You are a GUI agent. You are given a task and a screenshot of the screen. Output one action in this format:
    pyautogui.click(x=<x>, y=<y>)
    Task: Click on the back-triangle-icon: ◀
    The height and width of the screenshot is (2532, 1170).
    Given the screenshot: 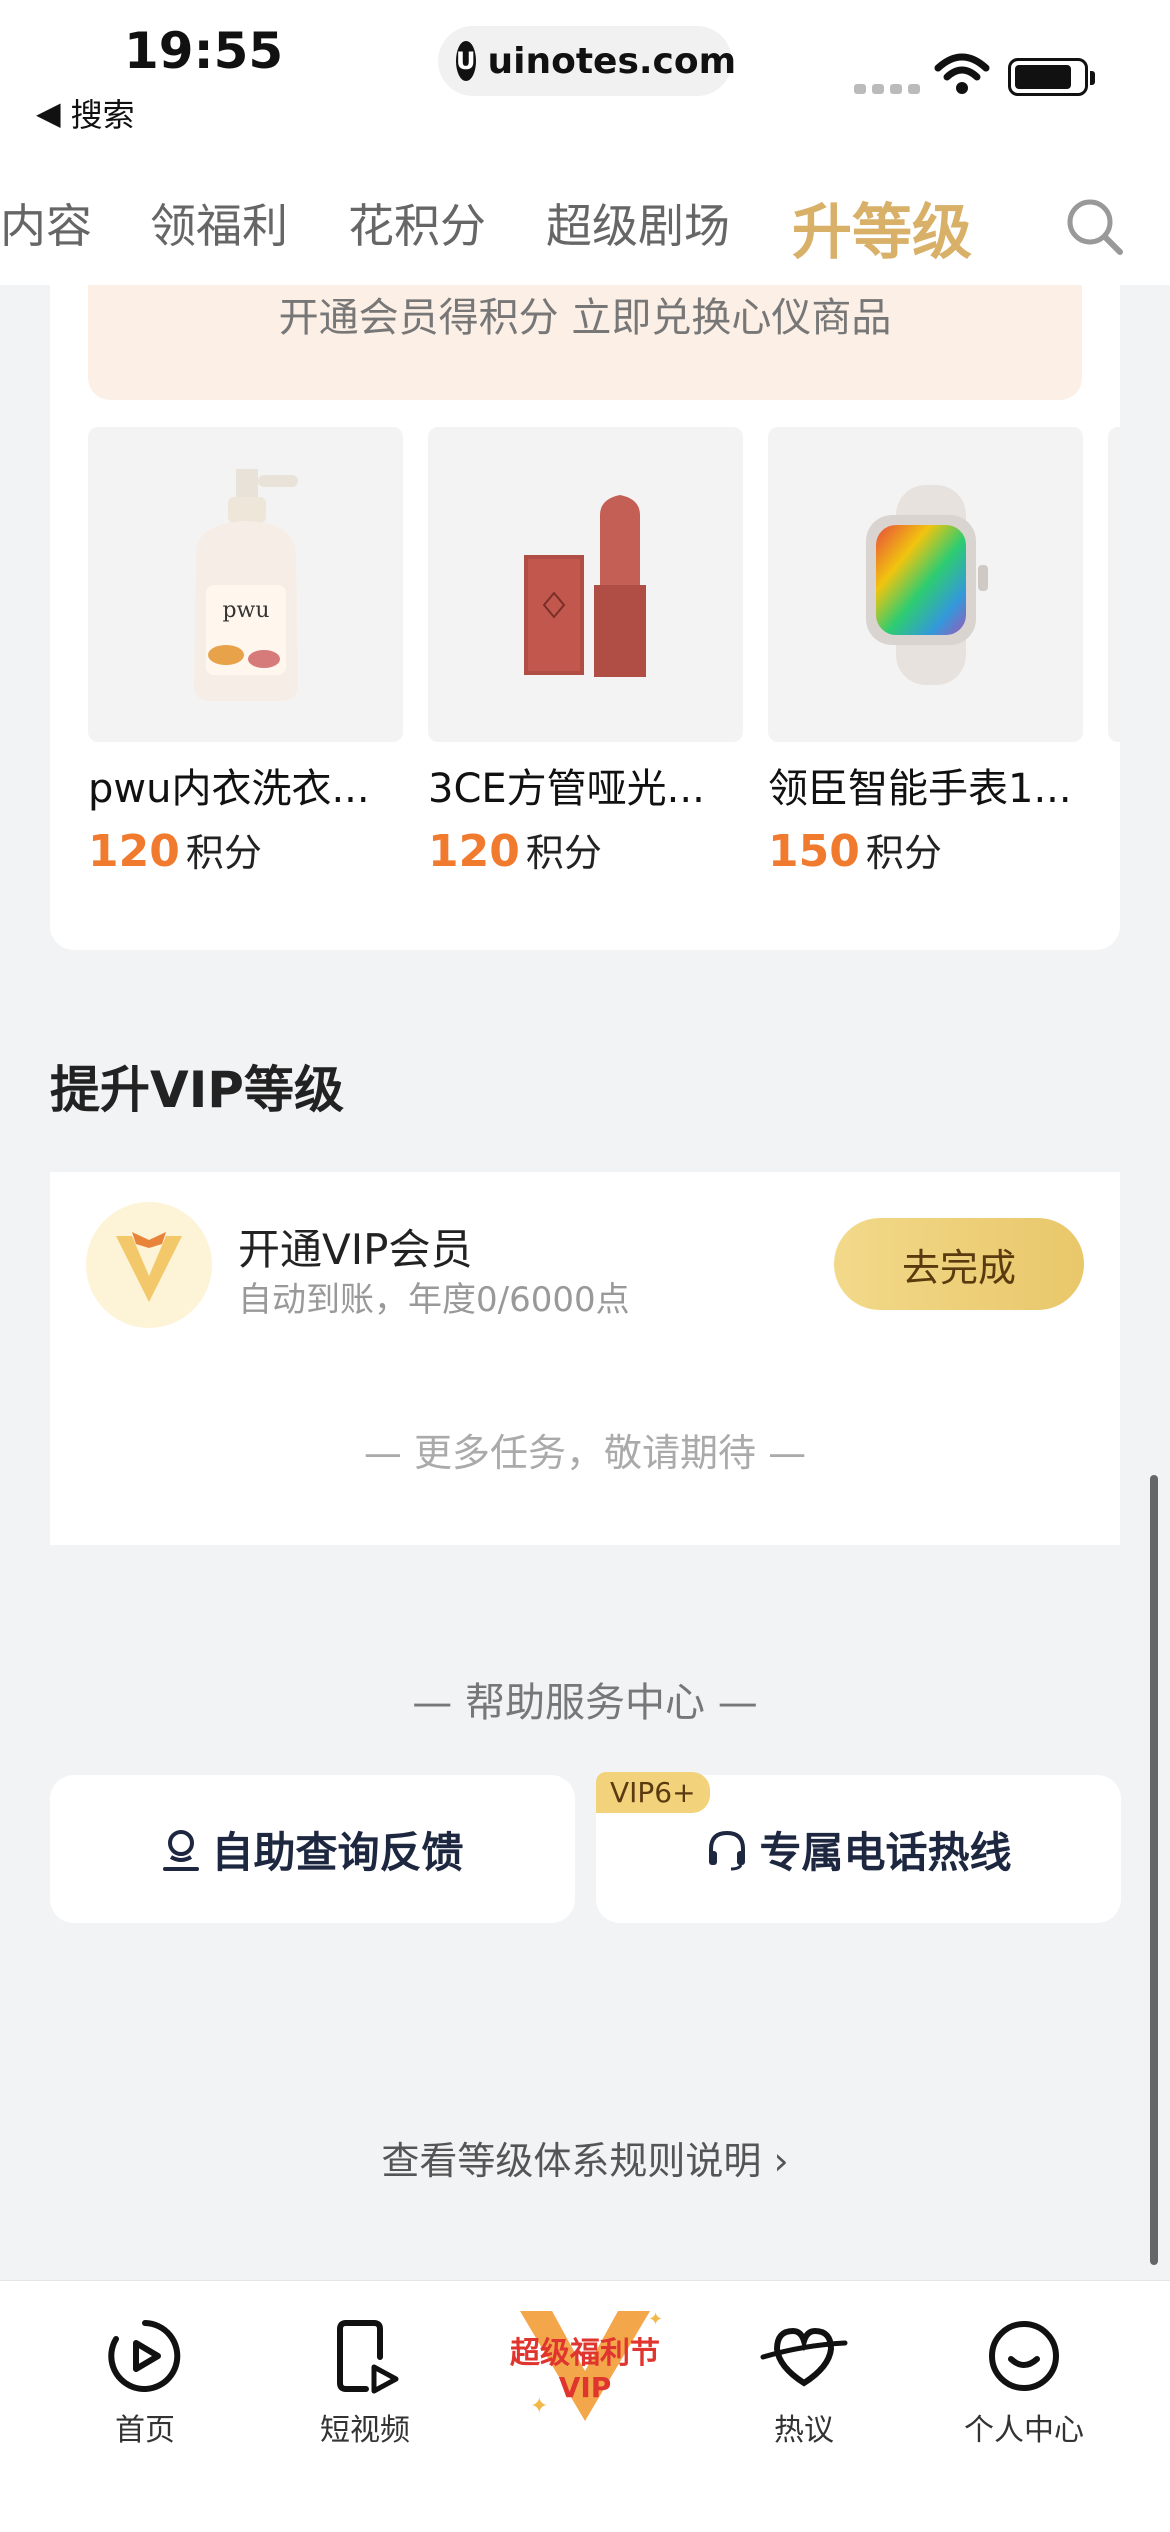 What is the action you would take?
    pyautogui.click(x=48, y=113)
    